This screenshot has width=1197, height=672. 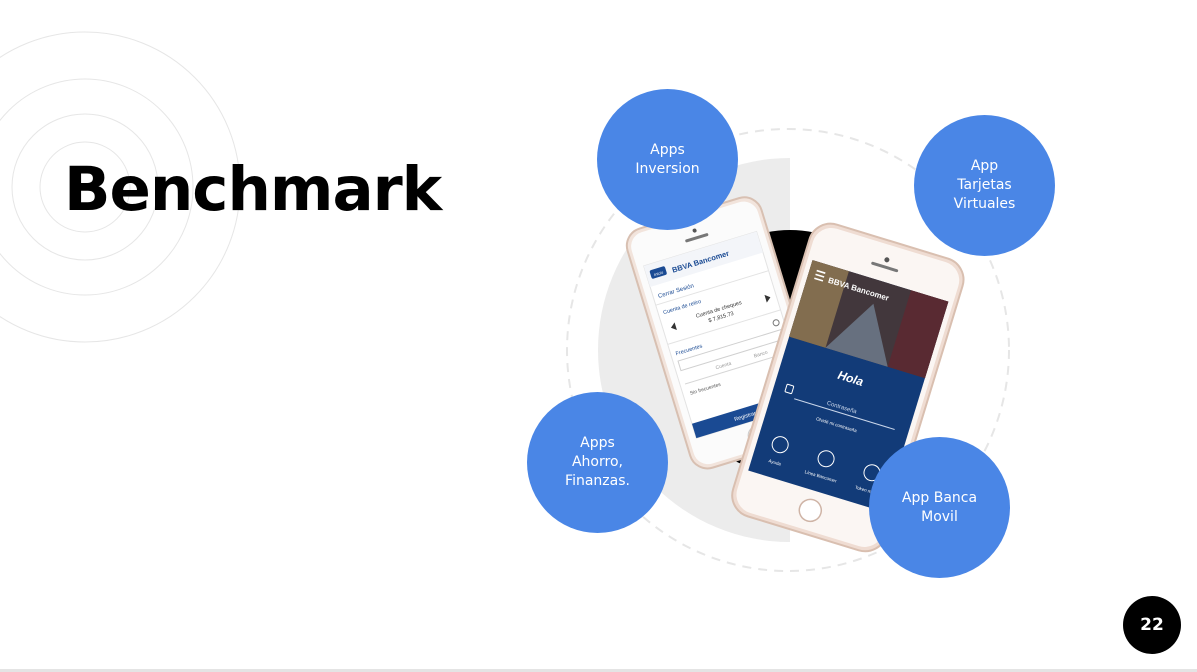 I want to click on page-number: 22, so click(x=1152, y=625).